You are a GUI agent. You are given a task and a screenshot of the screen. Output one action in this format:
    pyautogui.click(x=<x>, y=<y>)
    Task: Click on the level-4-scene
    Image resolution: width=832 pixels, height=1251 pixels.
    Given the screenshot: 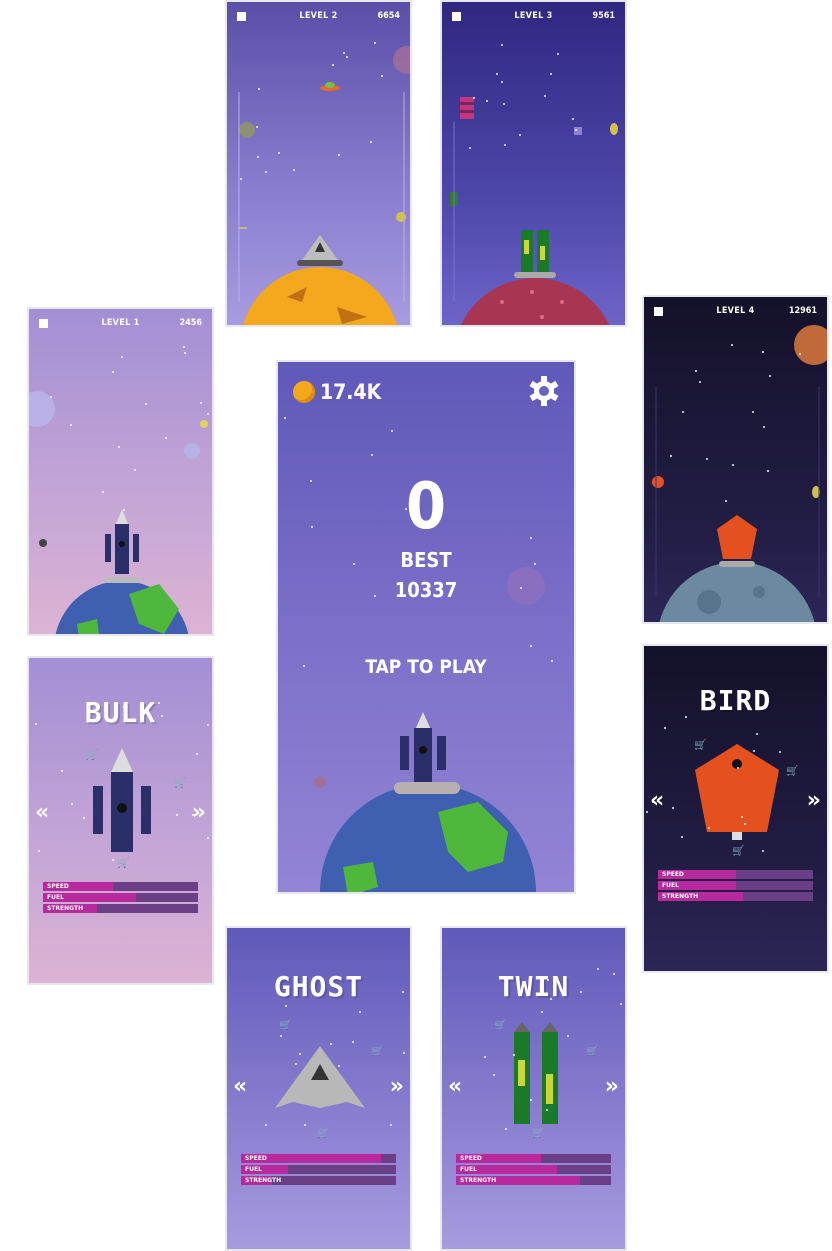 What is the action you would take?
    pyautogui.click(x=739, y=473)
    